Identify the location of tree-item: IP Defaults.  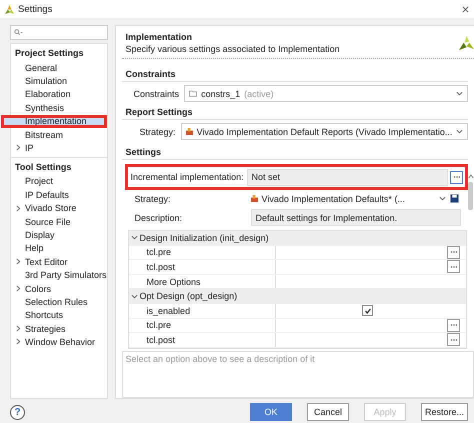
(59, 195).